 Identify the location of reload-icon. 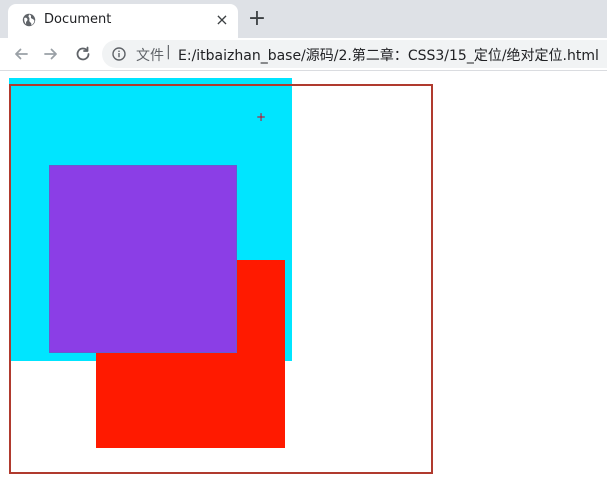
(83, 54).